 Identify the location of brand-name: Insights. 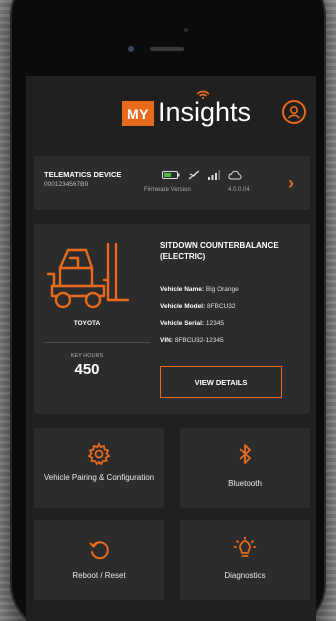
(205, 108).